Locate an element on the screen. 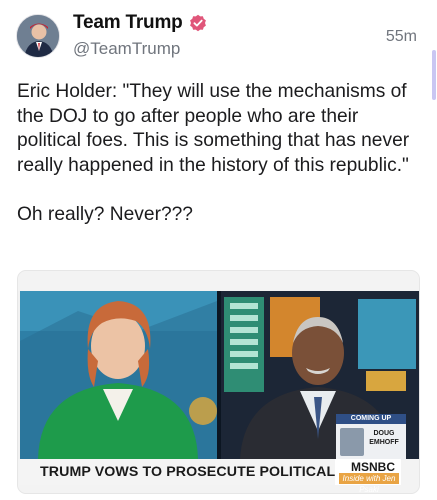 This screenshot has width=437, height=500. post-timestamp: 55m is located at coordinates (401, 37).